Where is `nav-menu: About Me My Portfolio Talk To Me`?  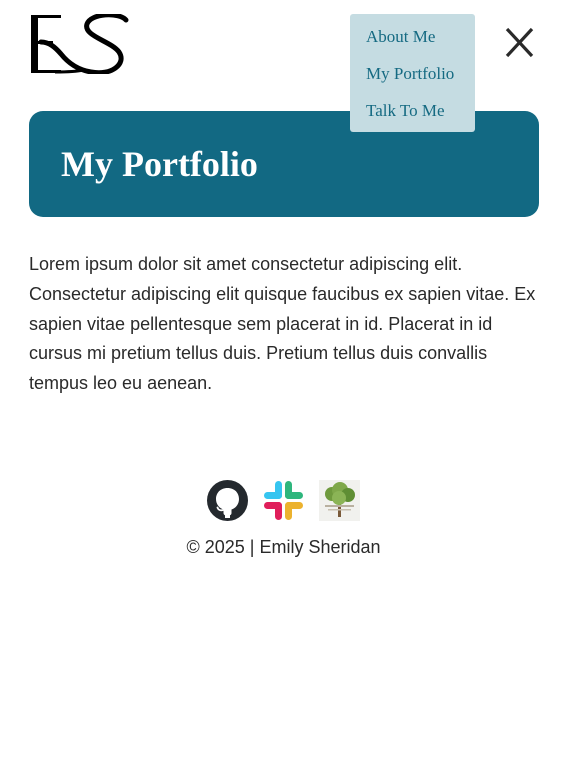
nav-menu: About Me My Portfolio Talk To Me is located at coordinates (412, 73).